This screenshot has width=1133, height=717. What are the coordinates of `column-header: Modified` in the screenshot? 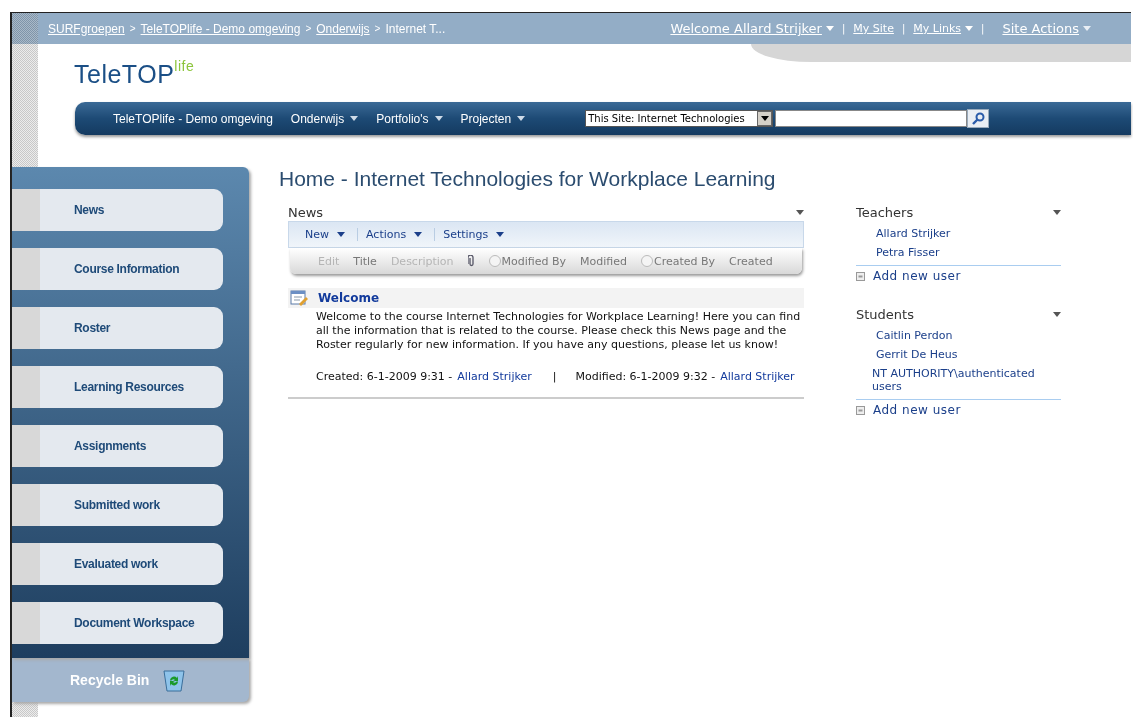 It's located at (603, 261).